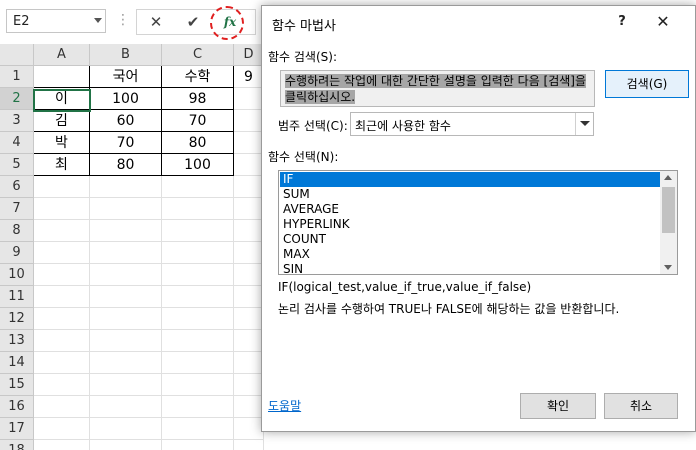  Describe the element at coordinates (17, 445) in the screenshot. I see `row-header: 18` at that location.